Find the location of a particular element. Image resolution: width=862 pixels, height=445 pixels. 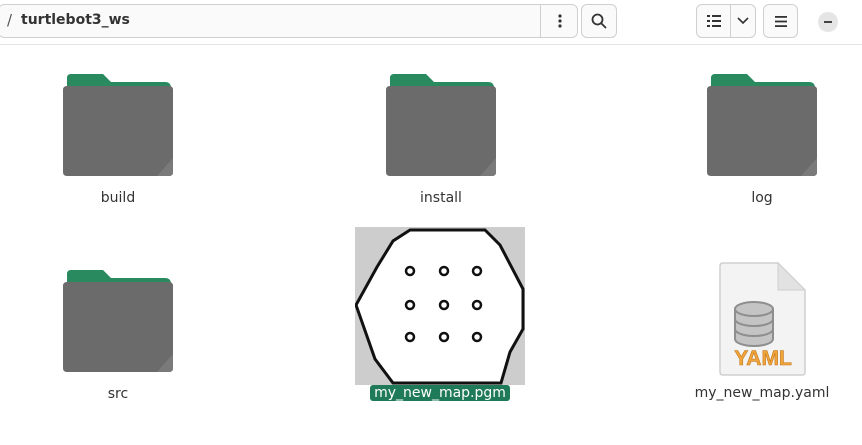

file-item-log: log is located at coordinates (762, 142).